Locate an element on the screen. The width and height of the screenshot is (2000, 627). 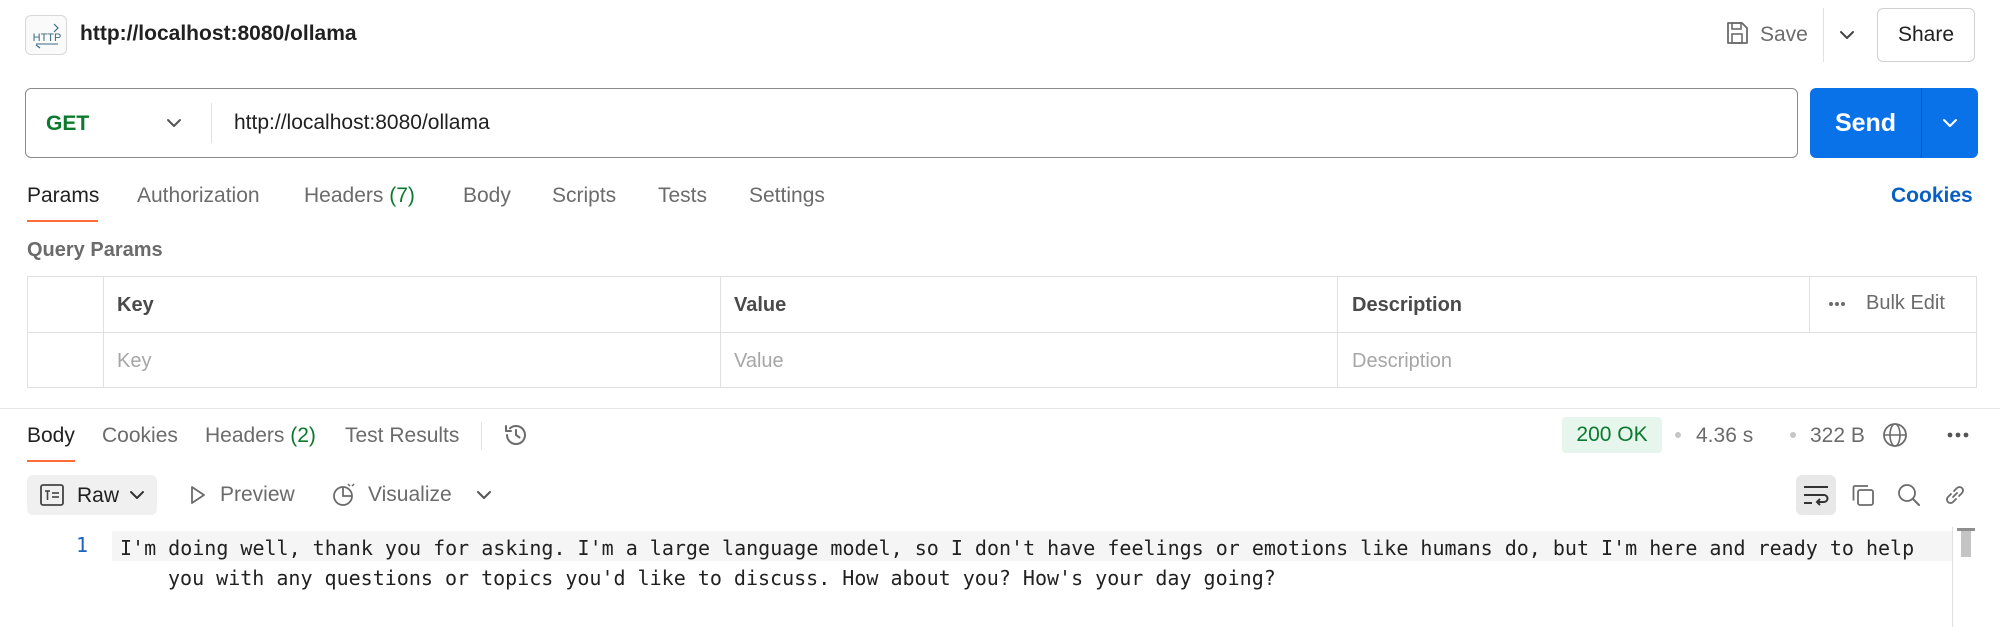
send-options-button is located at coordinates (1950, 123).